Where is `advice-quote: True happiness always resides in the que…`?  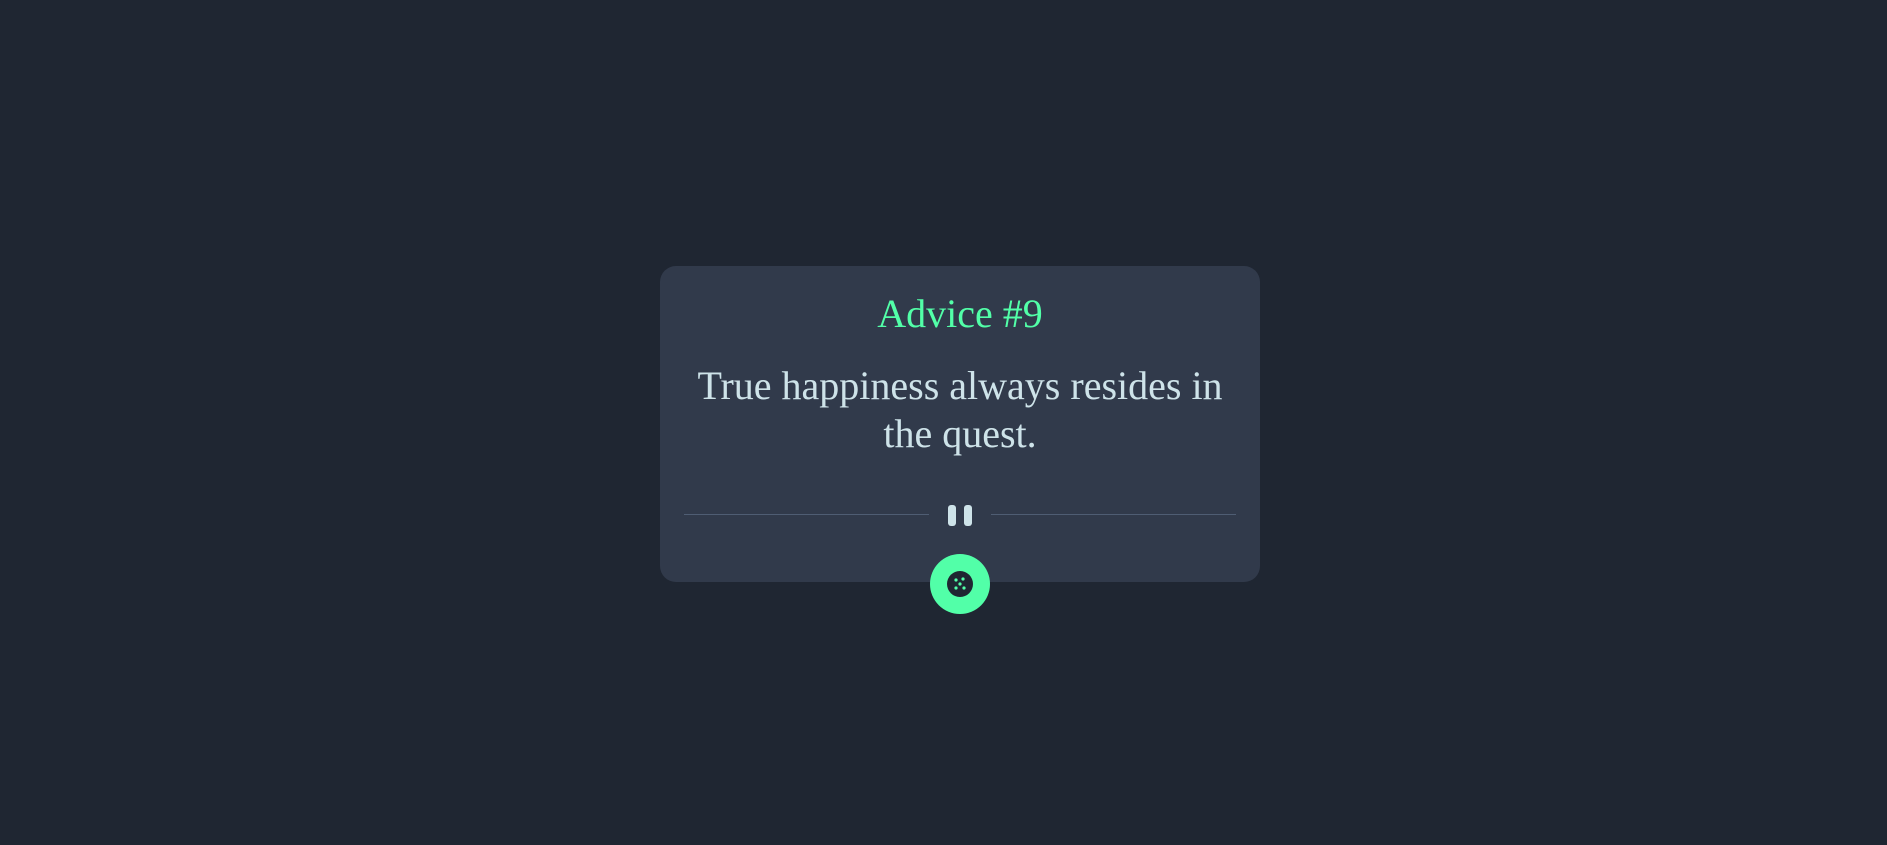
advice-quote: True happiness always resides in the que… is located at coordinates (960, 409).